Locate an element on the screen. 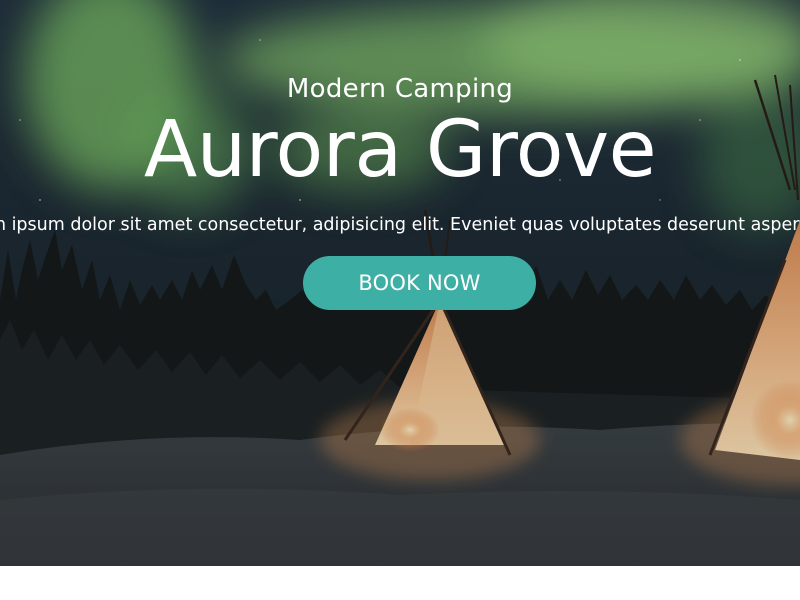 The width and height of the screenshot is (800, 600). page-content-start is located at coordinates (400, 583).